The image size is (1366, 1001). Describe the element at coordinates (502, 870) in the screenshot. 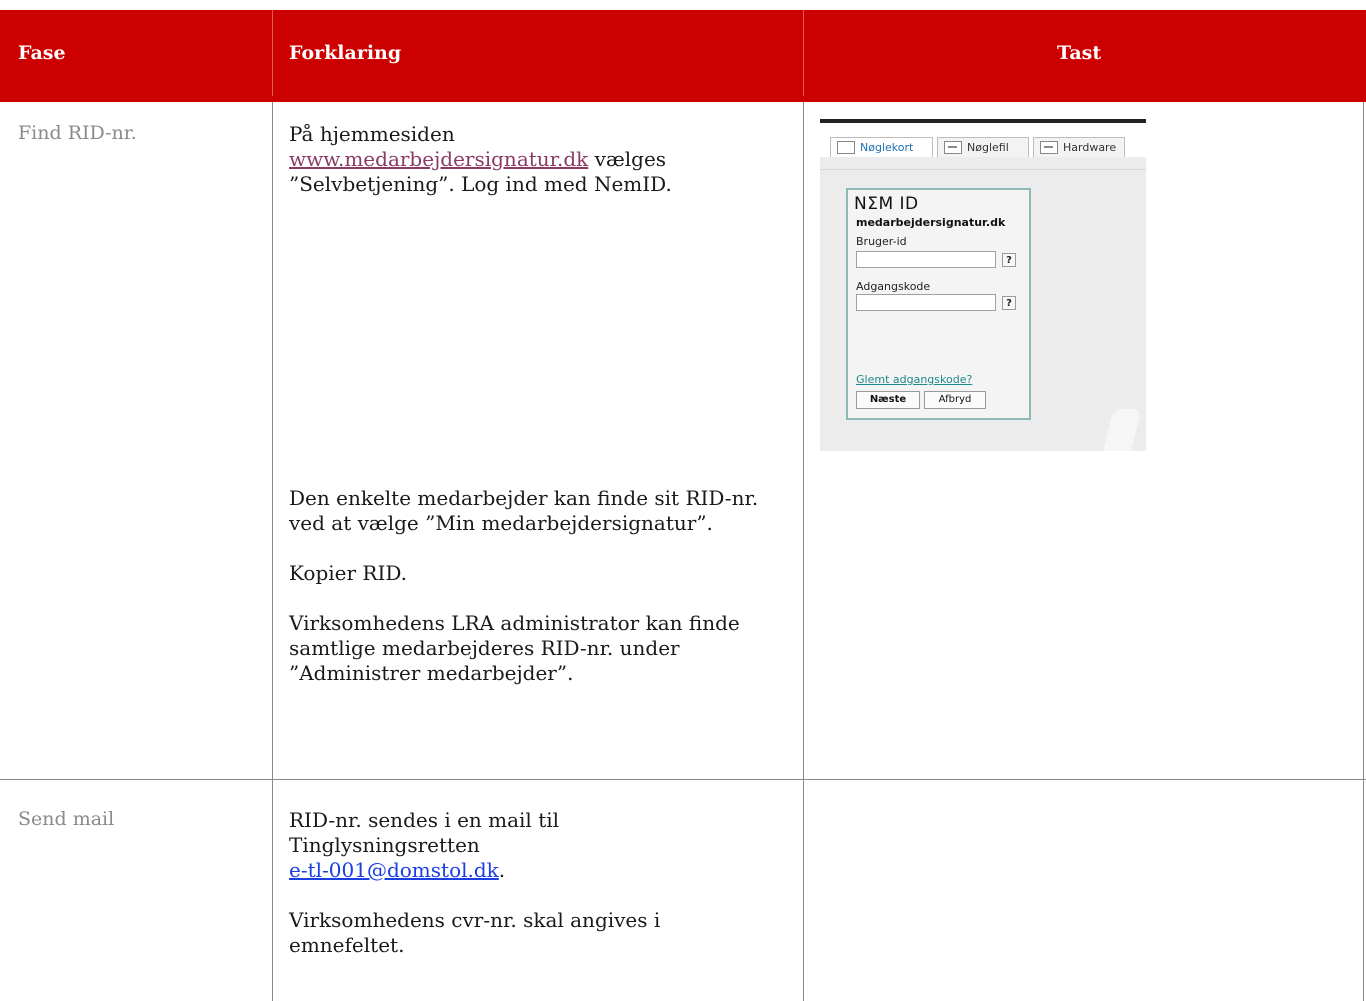

I see `period: .` at that location.